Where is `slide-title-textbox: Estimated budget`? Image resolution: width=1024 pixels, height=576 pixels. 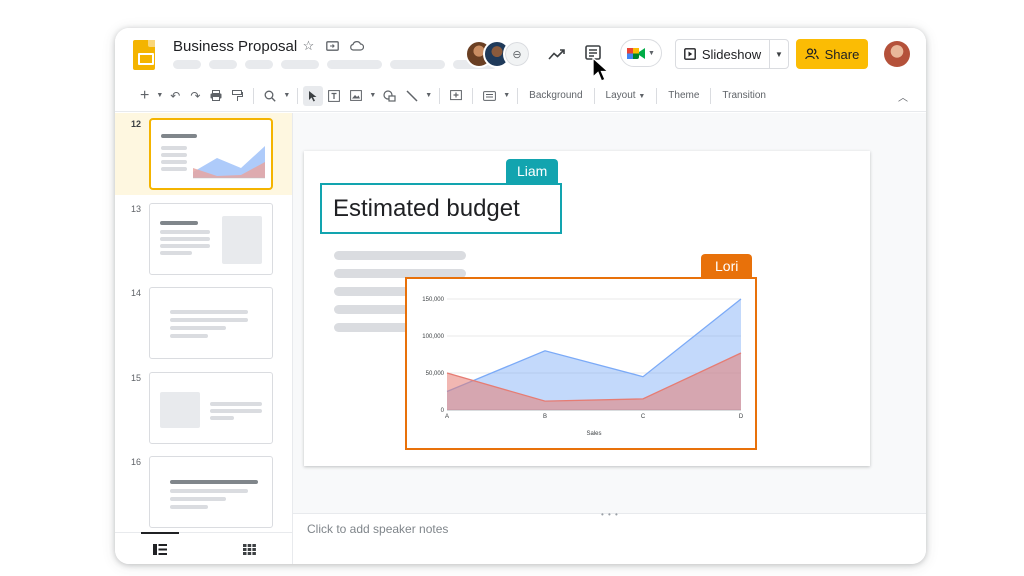
slide-title-textbox: Estimated budget is located at coordinates (441, 208).